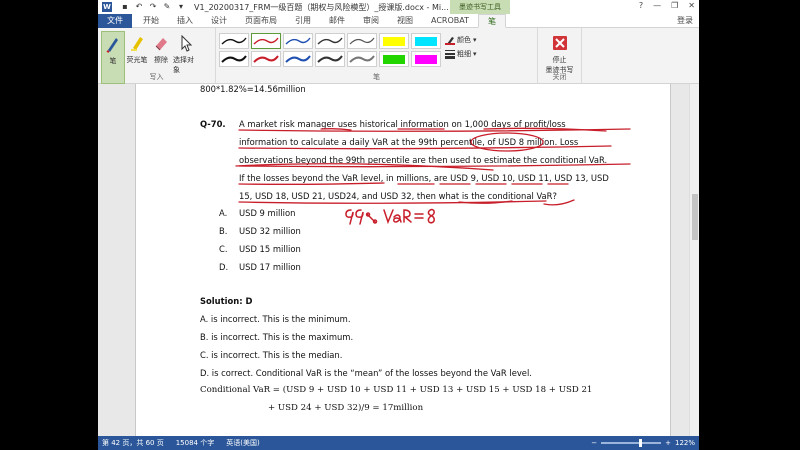  Describe the element at coordinates (185, 21) in the screenshot. I see `tab-insert: 插入` at that location.